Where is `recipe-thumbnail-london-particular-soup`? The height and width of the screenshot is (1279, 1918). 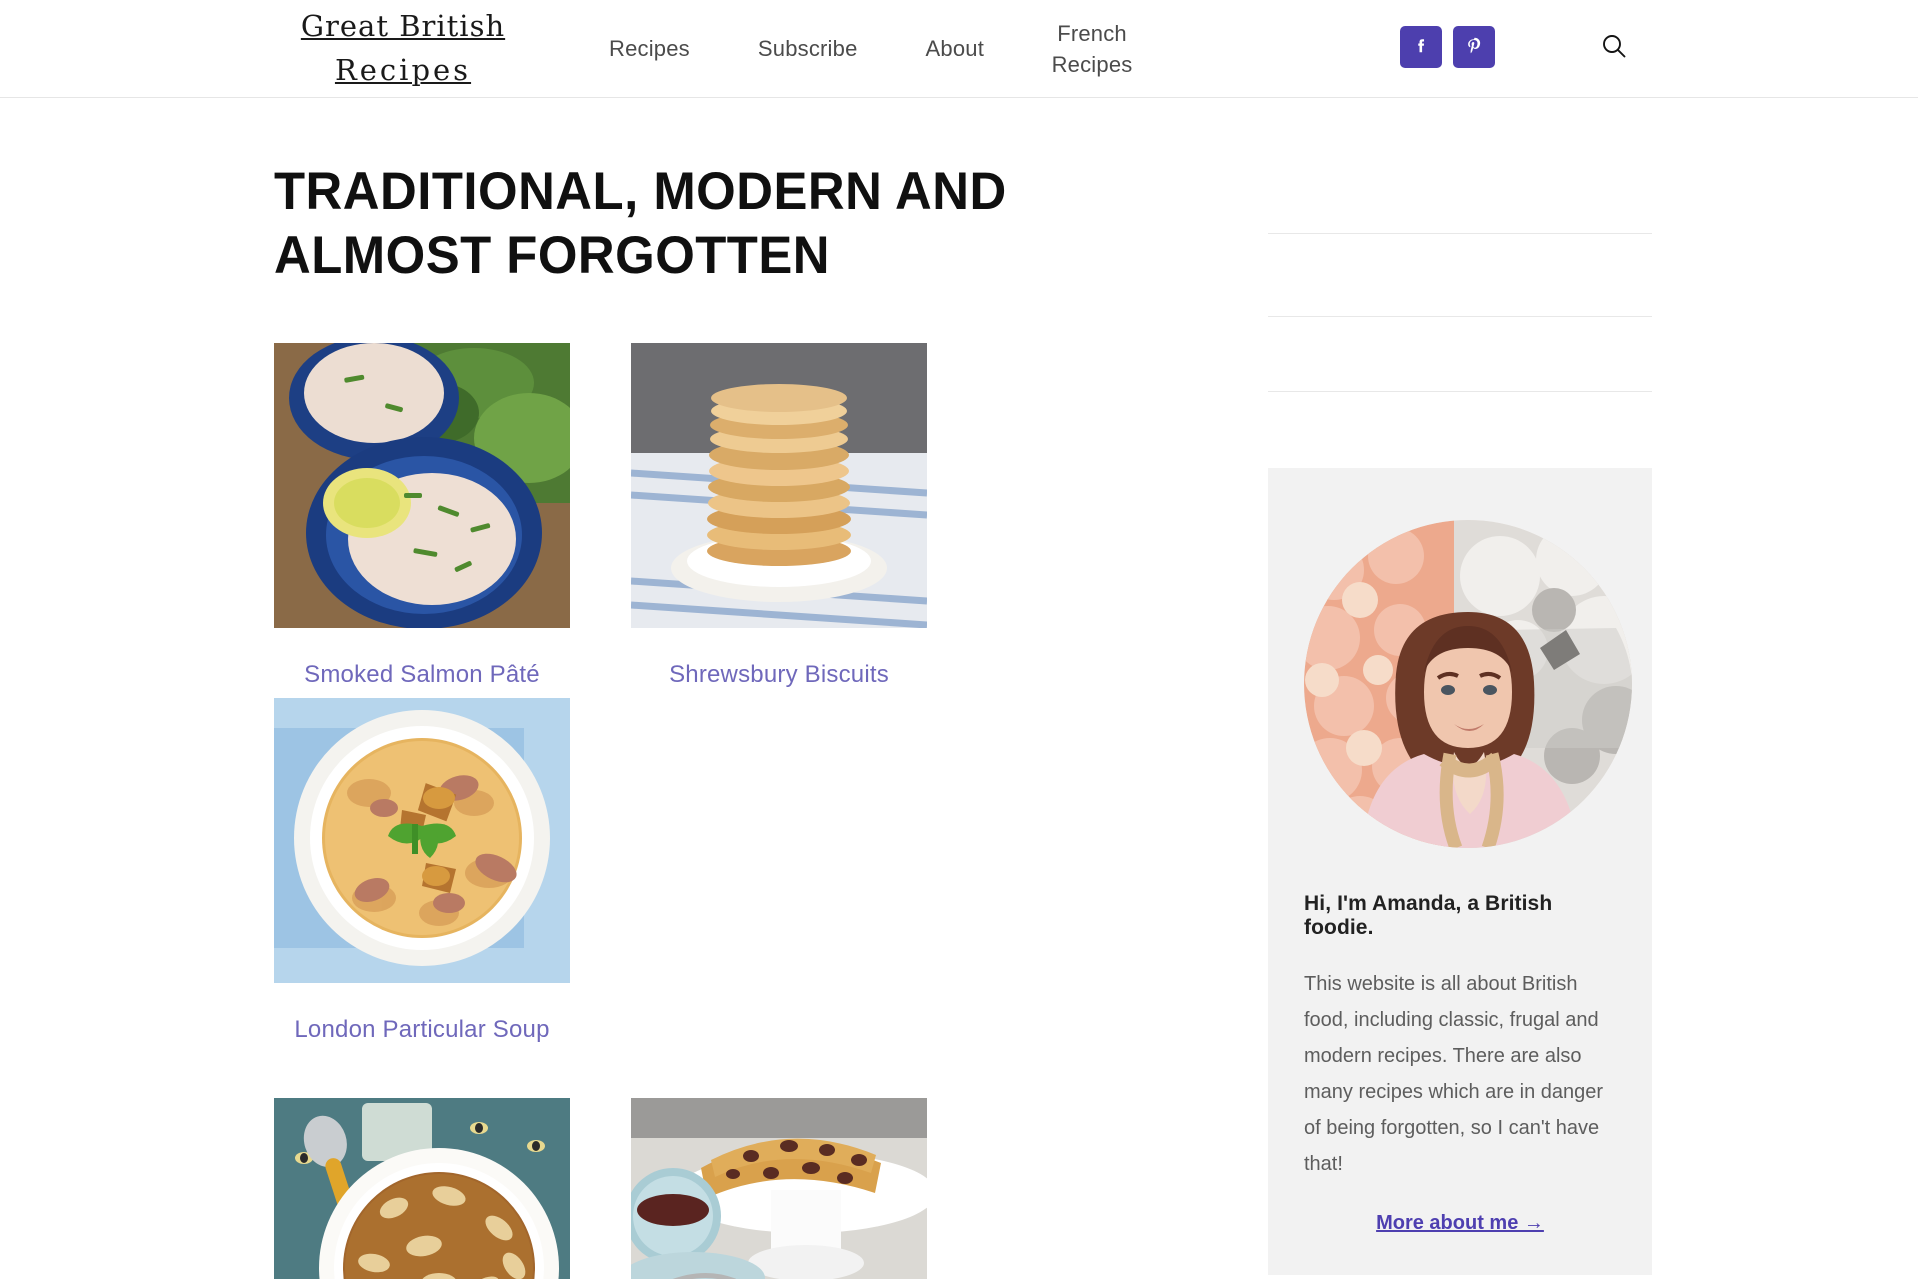
recipe-thumbnail-london-particular-soup is located at coordinates (422, 840).